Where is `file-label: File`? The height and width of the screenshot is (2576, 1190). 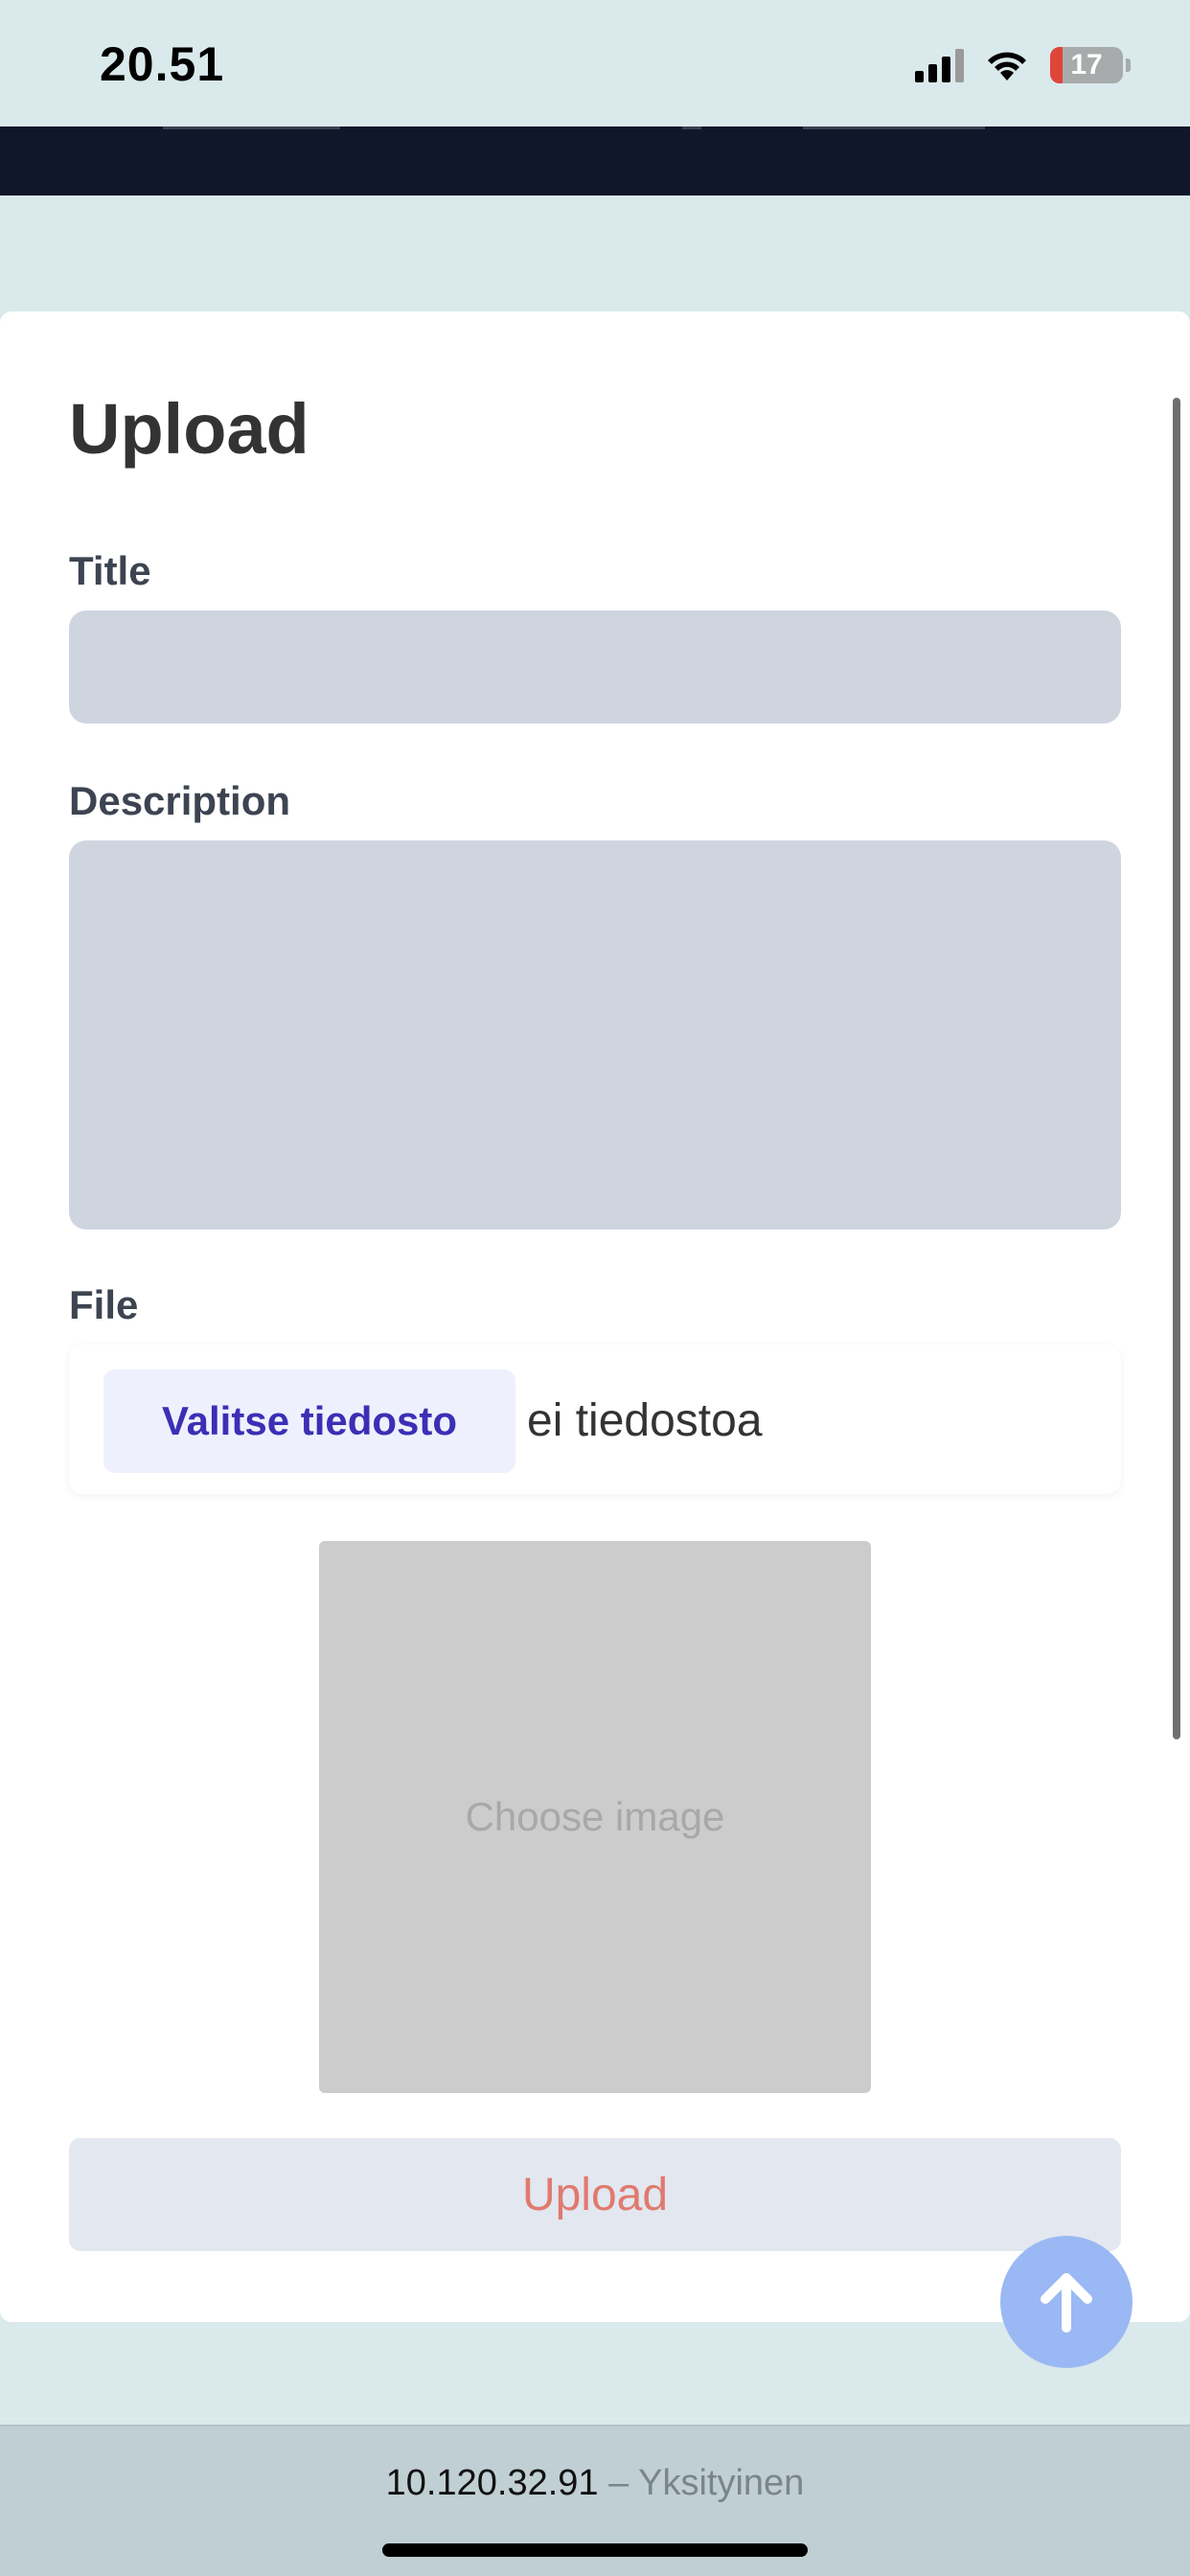 file-label: File is located at coordinates (104, 1304).